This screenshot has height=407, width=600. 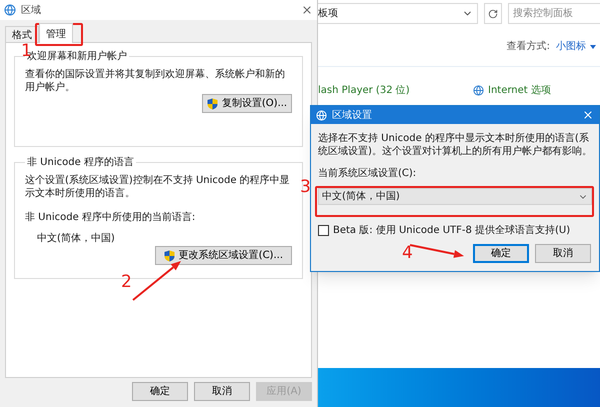 I want to click on group-description: 查看你的国际设置并将其复制到欢迎屏幕、系统帐户和新的用户帐户。, so click(x=155, y=81).